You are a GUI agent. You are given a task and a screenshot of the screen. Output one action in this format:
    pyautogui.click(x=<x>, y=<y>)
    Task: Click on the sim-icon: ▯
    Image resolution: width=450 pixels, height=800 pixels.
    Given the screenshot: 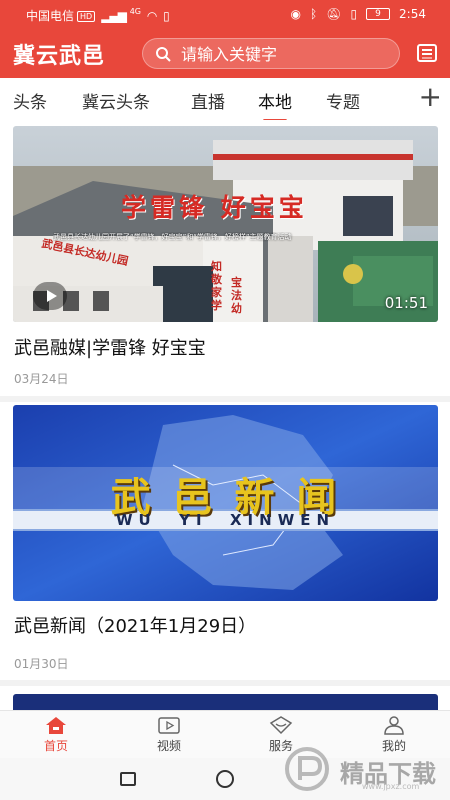 What is the action you would take?
    pyautogui.click(x=166, y=16)
    